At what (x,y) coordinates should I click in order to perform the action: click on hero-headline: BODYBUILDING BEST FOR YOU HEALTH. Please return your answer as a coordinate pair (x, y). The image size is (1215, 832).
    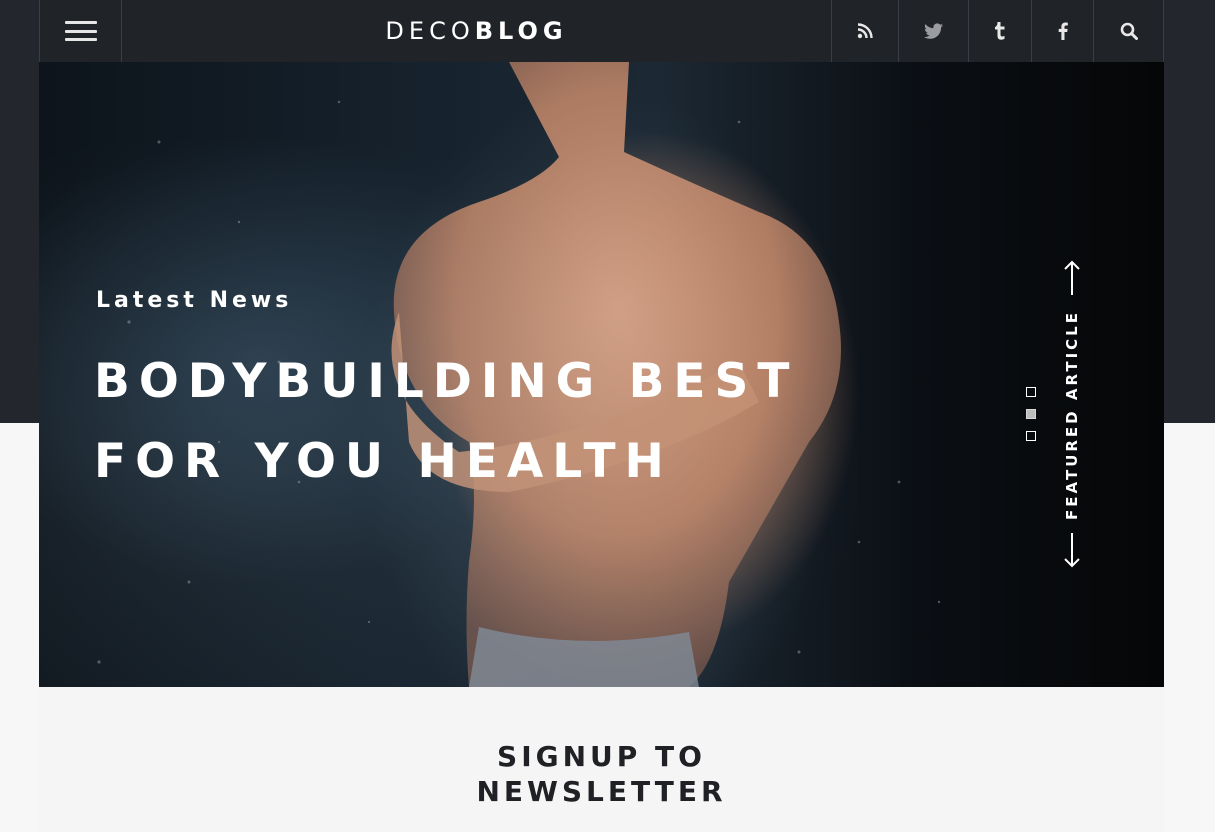
    Looking at the image, I should click on (454, 422).